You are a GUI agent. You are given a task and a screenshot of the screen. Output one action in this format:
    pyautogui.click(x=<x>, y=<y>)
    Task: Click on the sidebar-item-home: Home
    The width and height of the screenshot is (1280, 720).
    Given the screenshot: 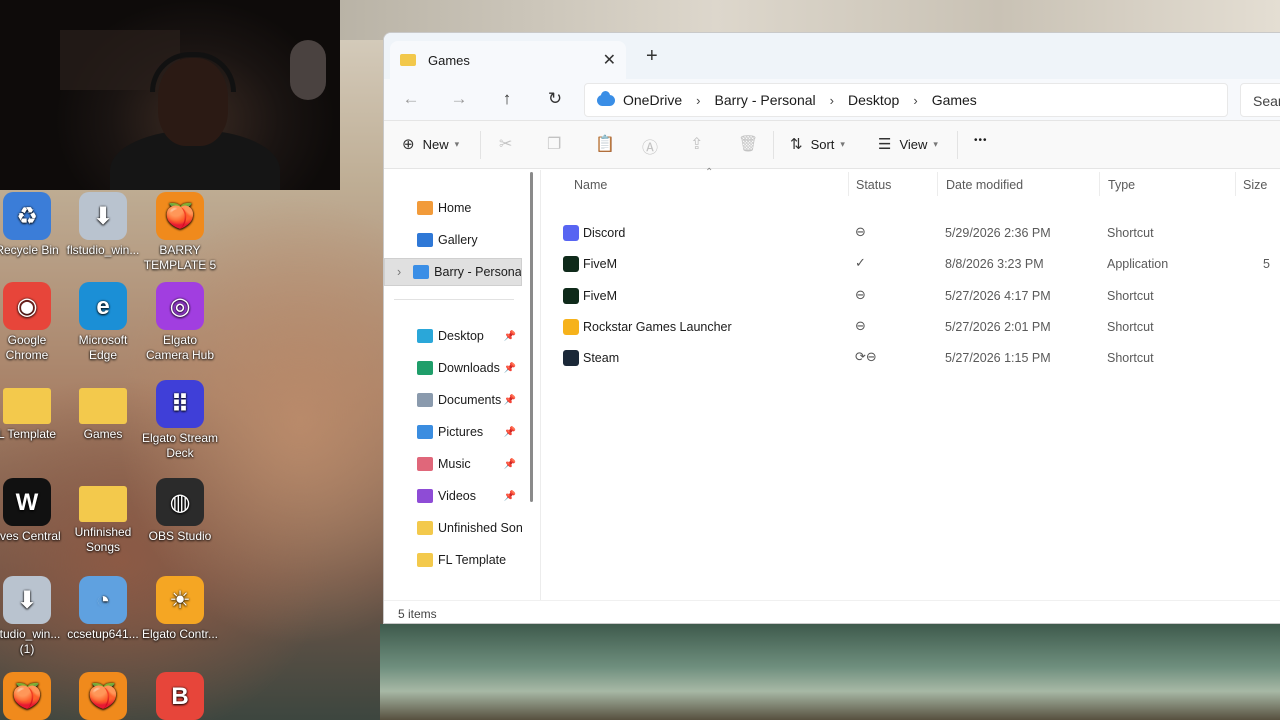 What is the action you would take?
    pyautogui.click(x=453, y=208)
    